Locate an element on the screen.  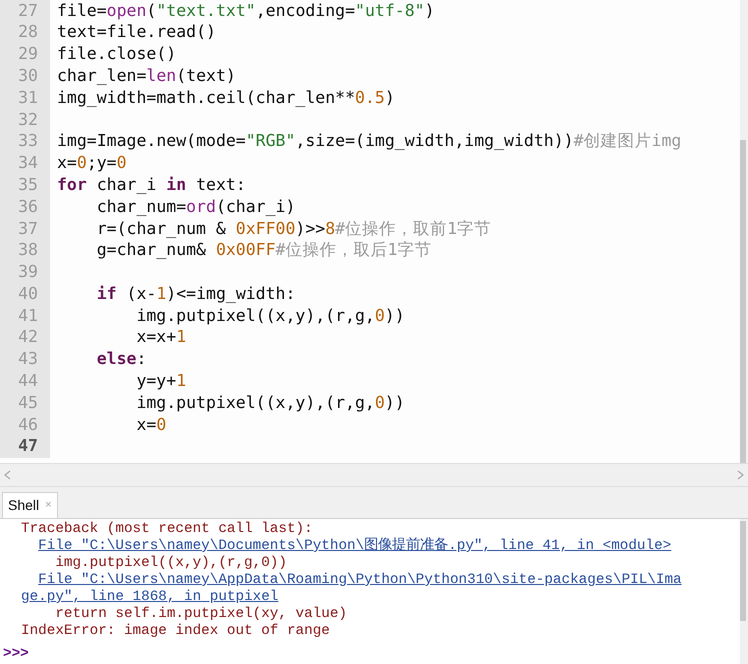
shell-scrollbar is located at coordinates (744, 591).